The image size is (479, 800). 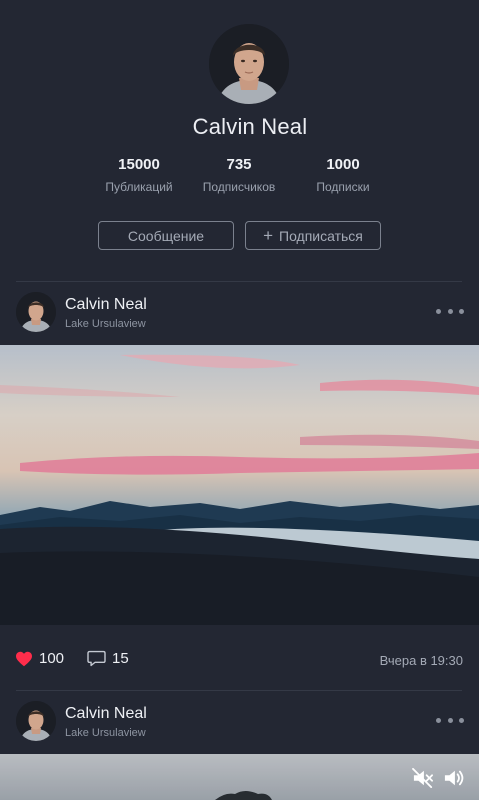 I want to click on like-button: 100, so click(x=39, y=658).